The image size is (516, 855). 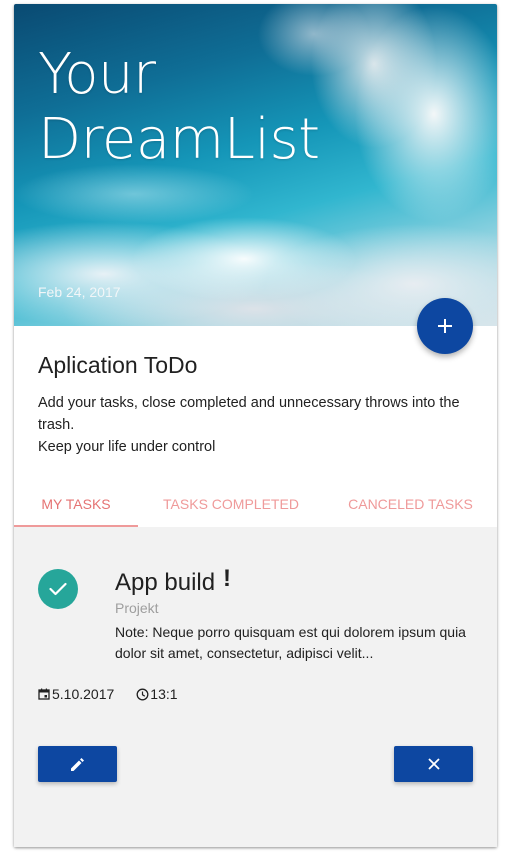 I want to click on task-date: 5.10.2017, so click(x=83, y=694).